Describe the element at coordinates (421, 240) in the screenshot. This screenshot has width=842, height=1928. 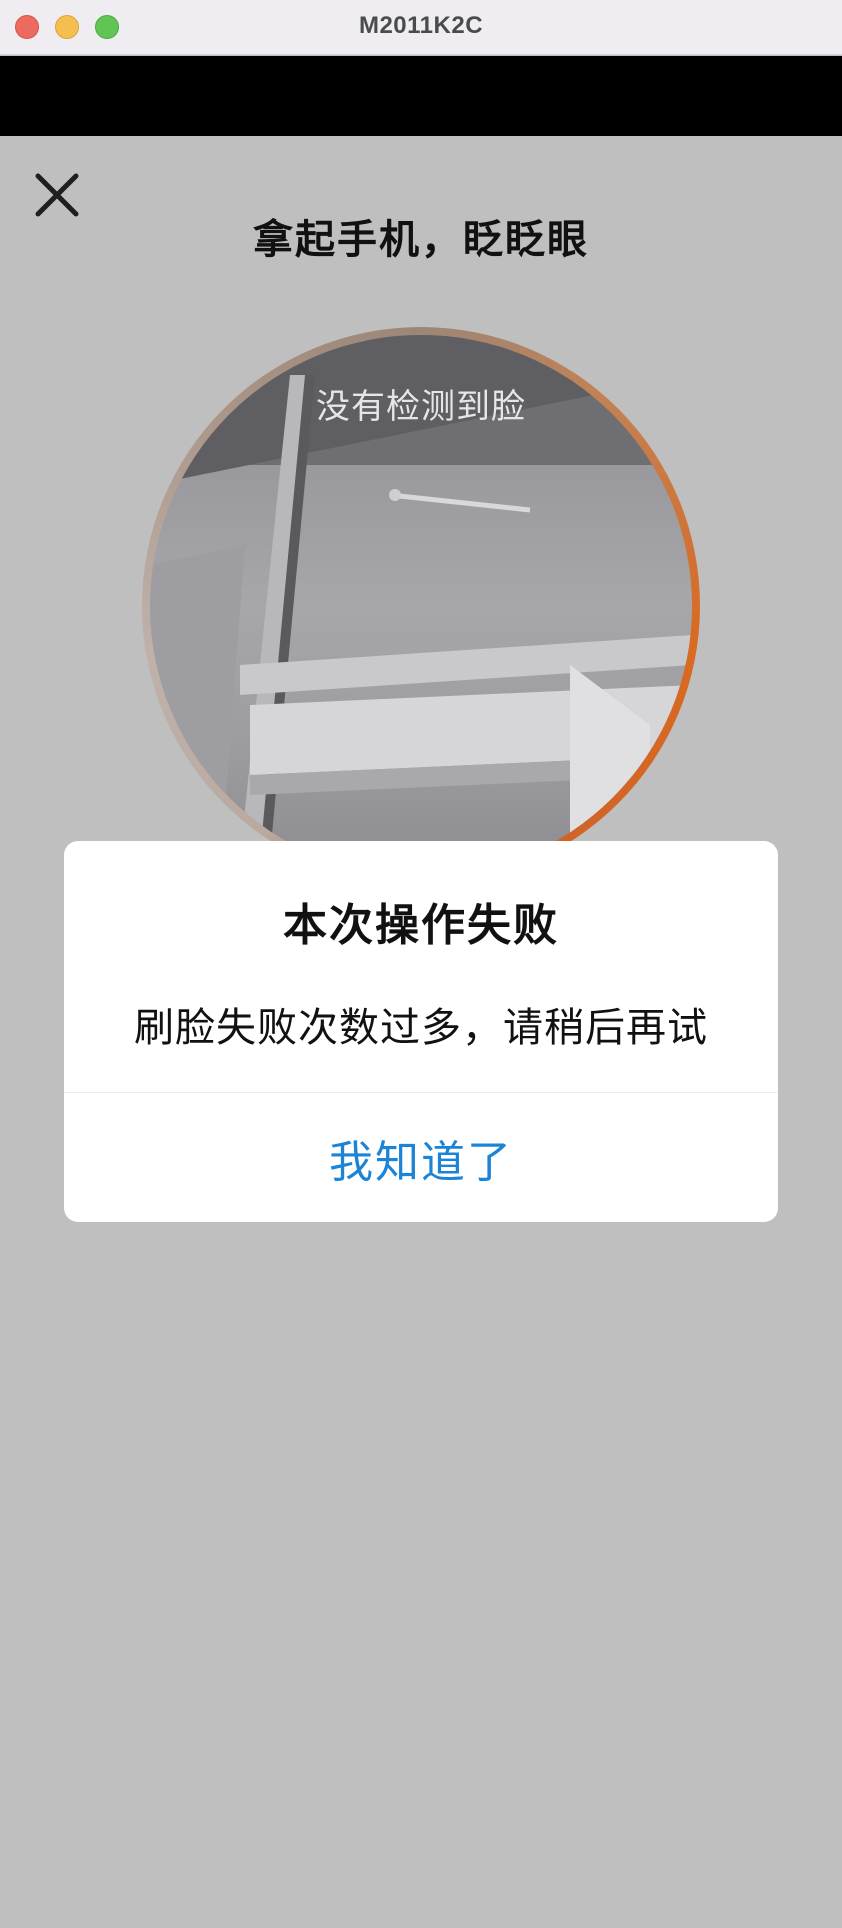
I see `instruction-text: 拿起手机，眨眨眼` at that location.